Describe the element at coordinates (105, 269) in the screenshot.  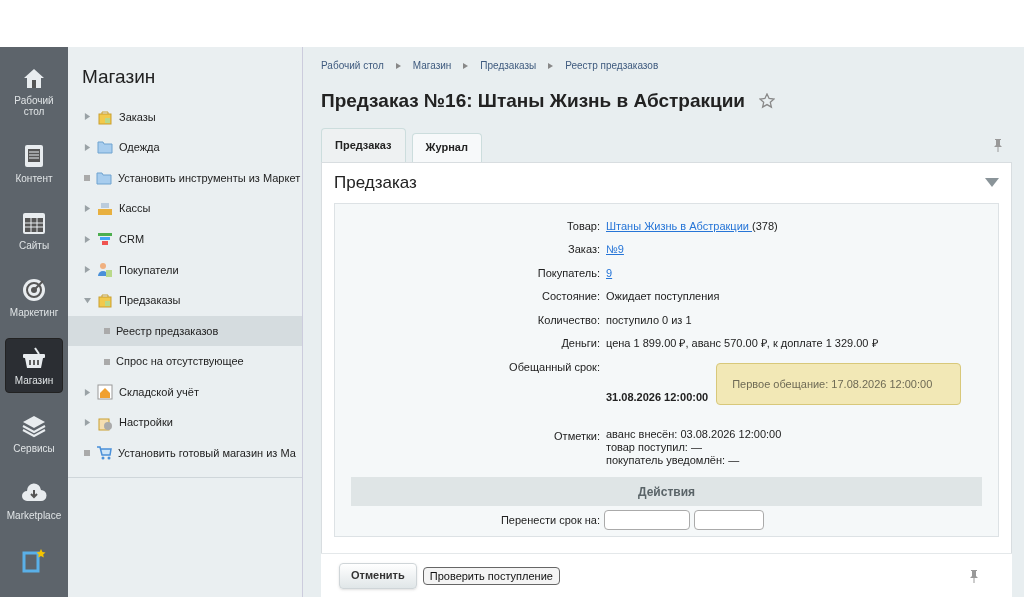
I see `people-icon` at that location.